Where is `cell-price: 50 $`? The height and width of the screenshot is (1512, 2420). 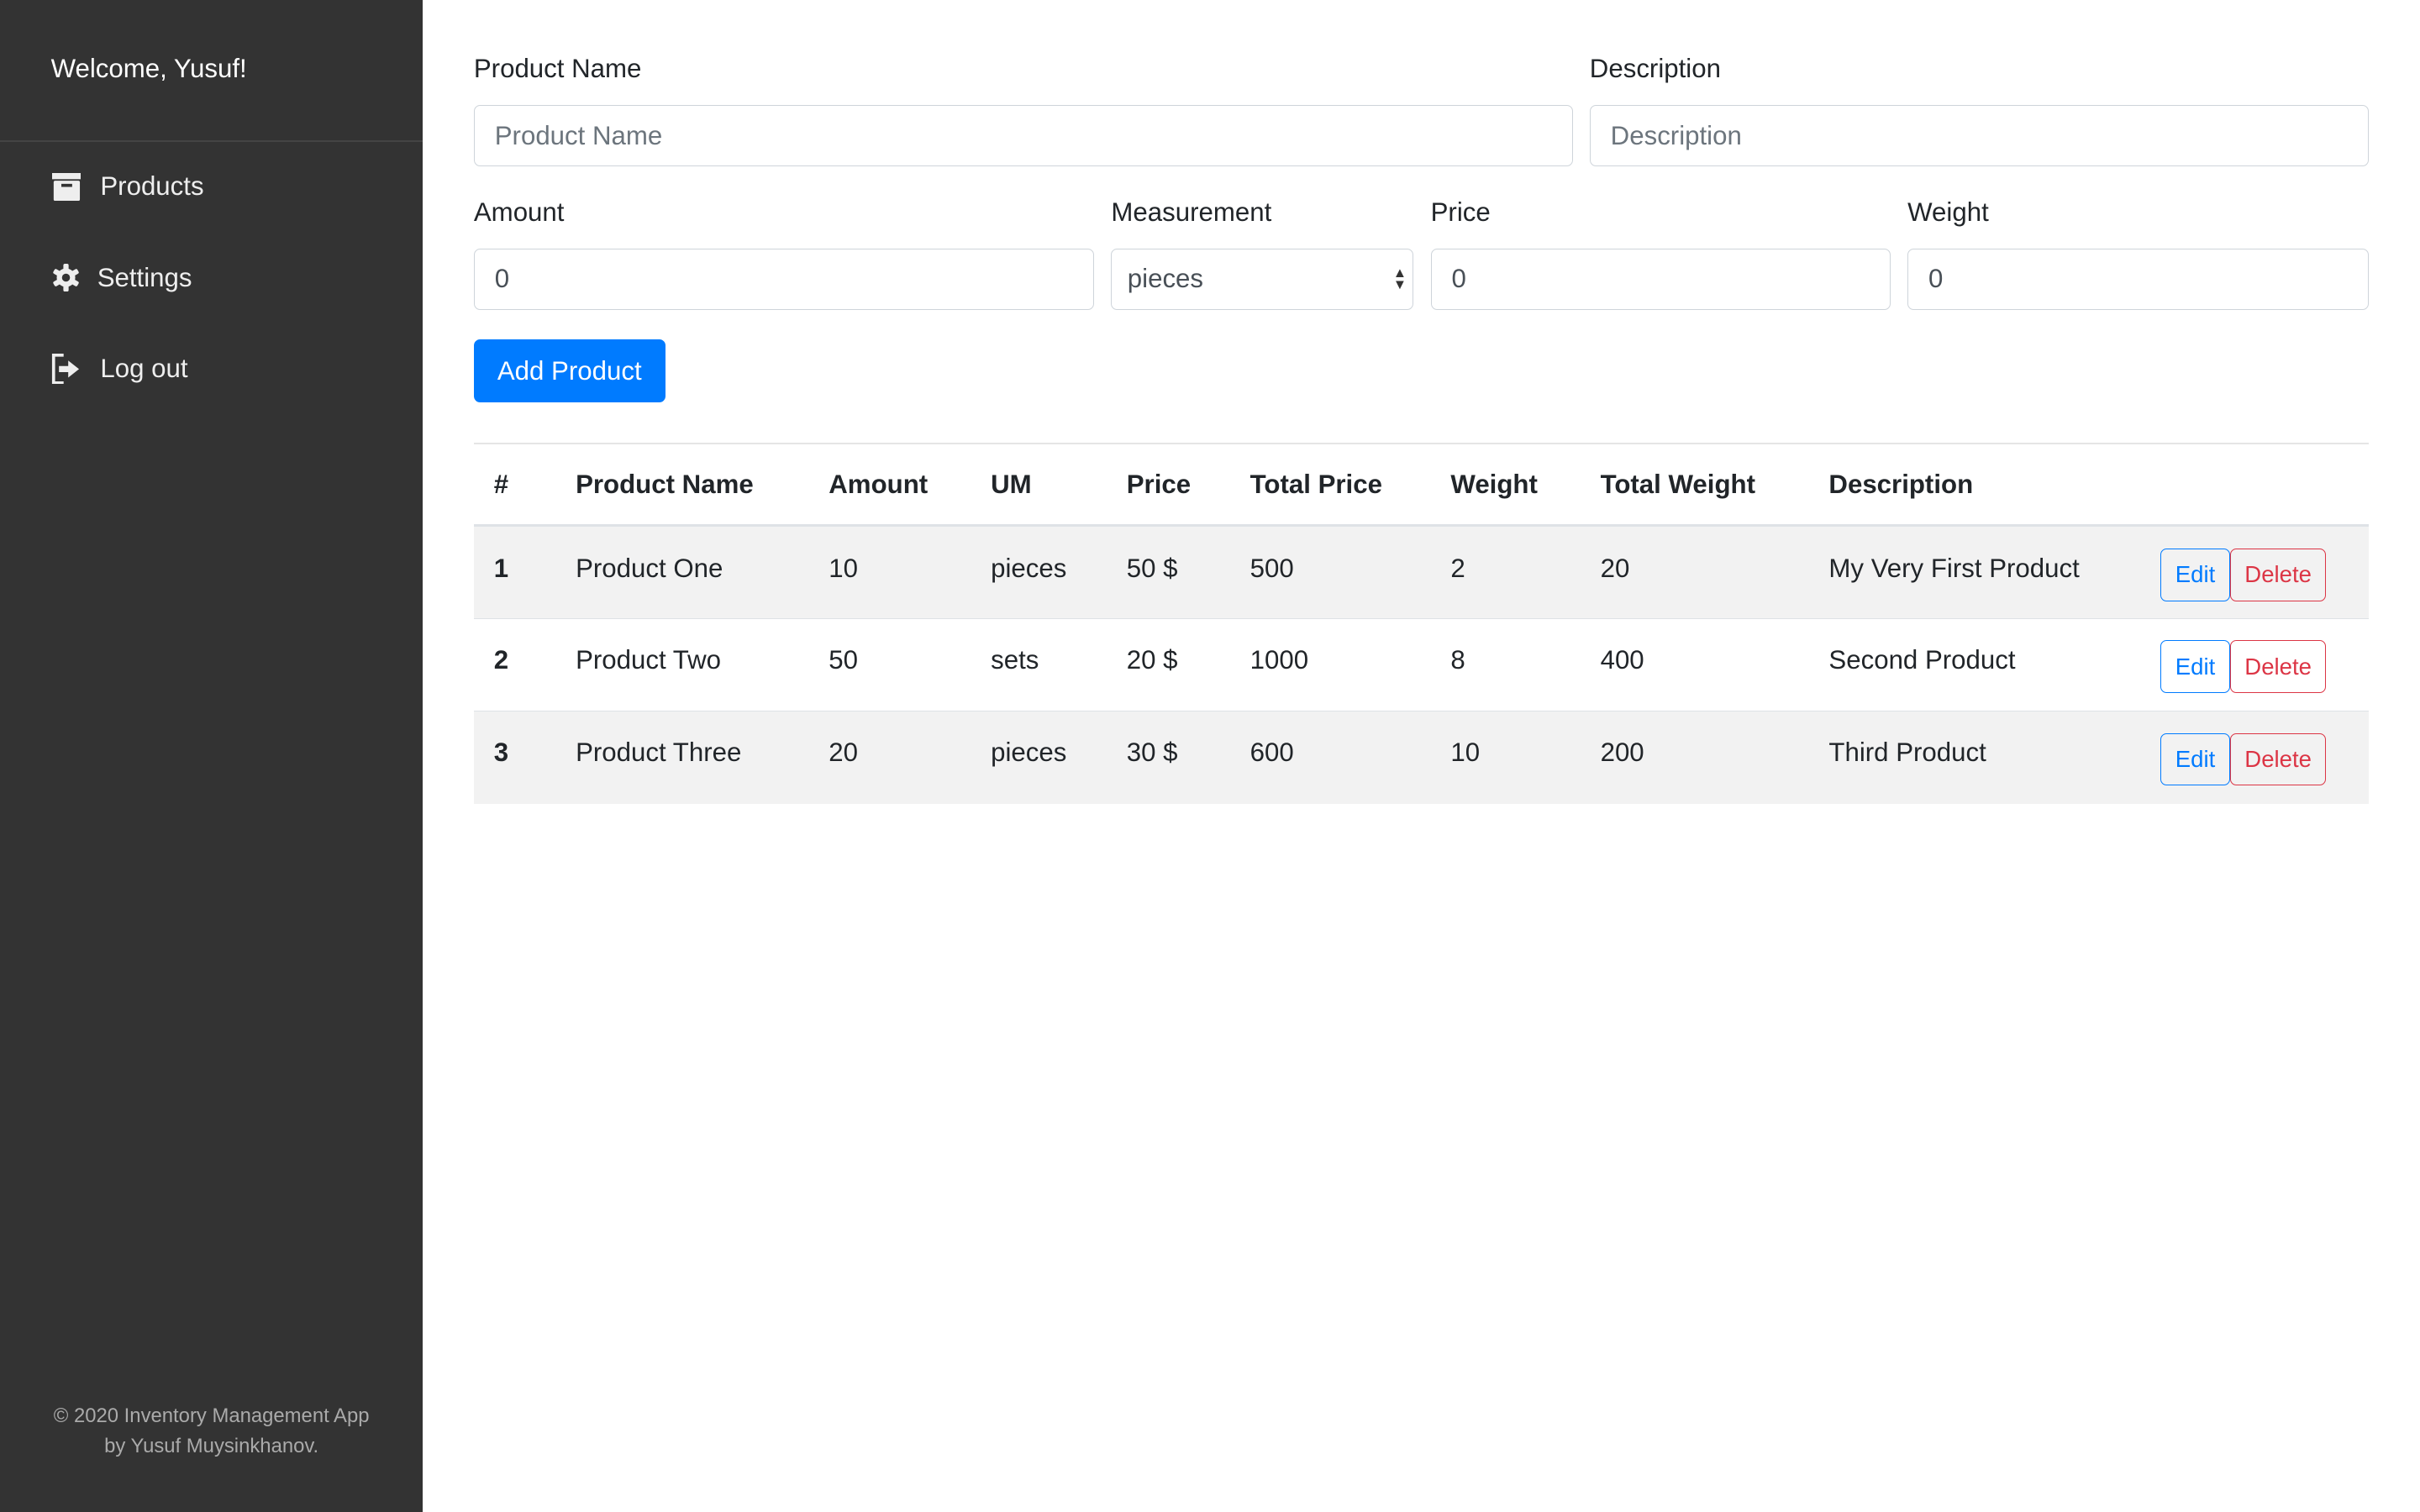 cell-price: 50 $ is located at coordinates (1168, 572).